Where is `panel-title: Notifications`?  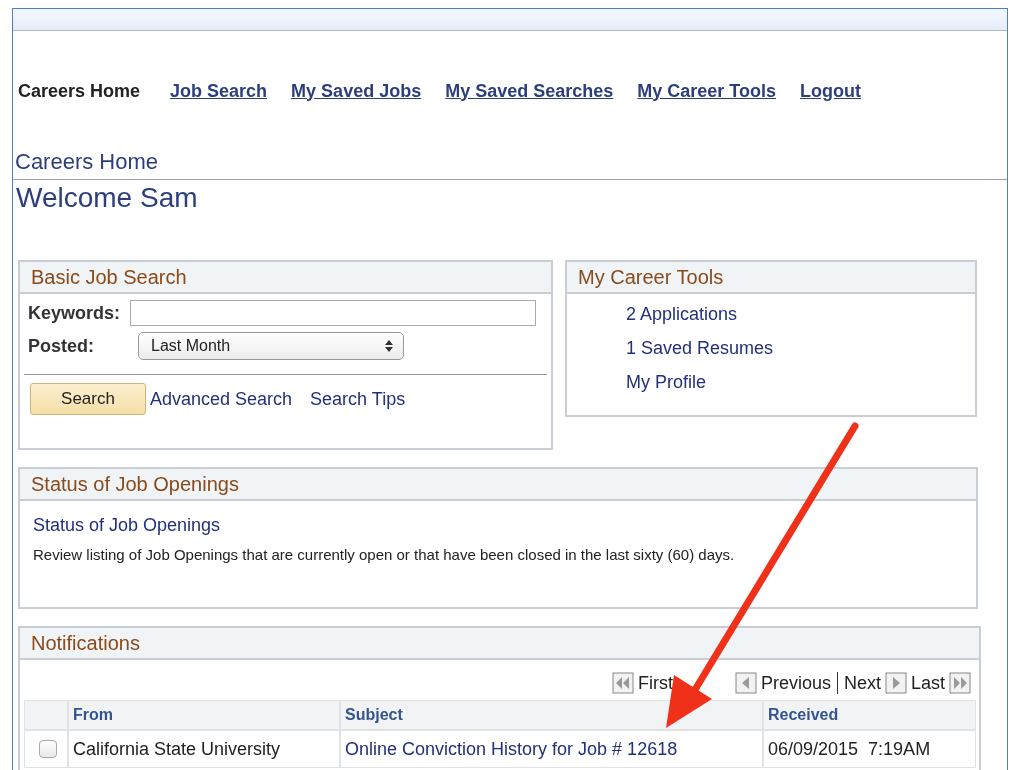
panel-title: Notifications is located at coordinates (499, 644).